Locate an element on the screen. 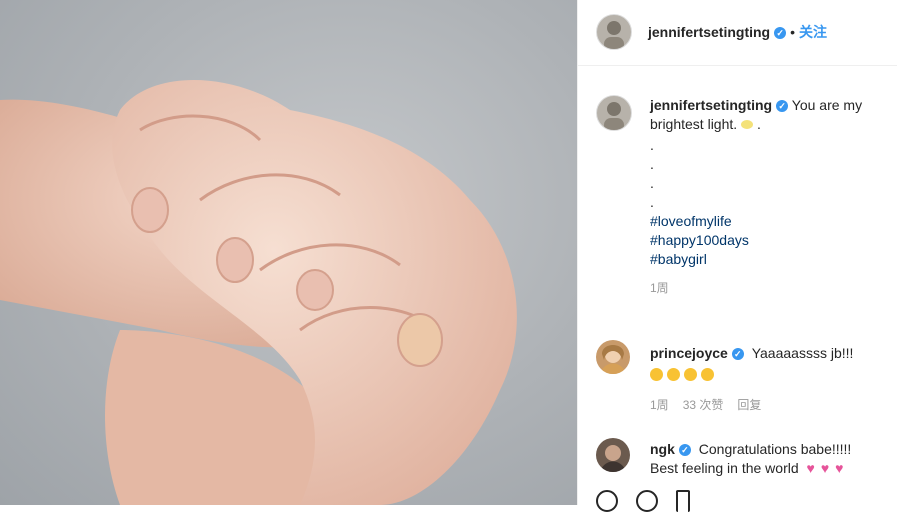 This screenshot has width=897, height=517. comment-text: Congratulations babe!!!!! is located at coordinates (775, 449).